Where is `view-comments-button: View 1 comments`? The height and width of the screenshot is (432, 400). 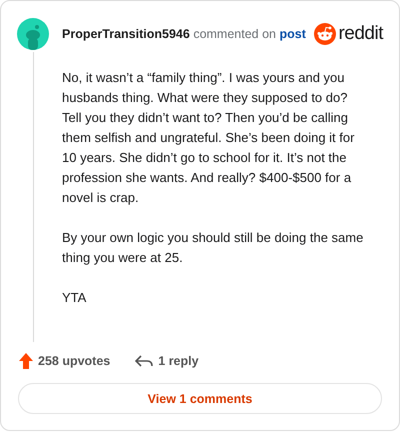 view-comments-button: View 1 comments is located at coordinates (200, 398).